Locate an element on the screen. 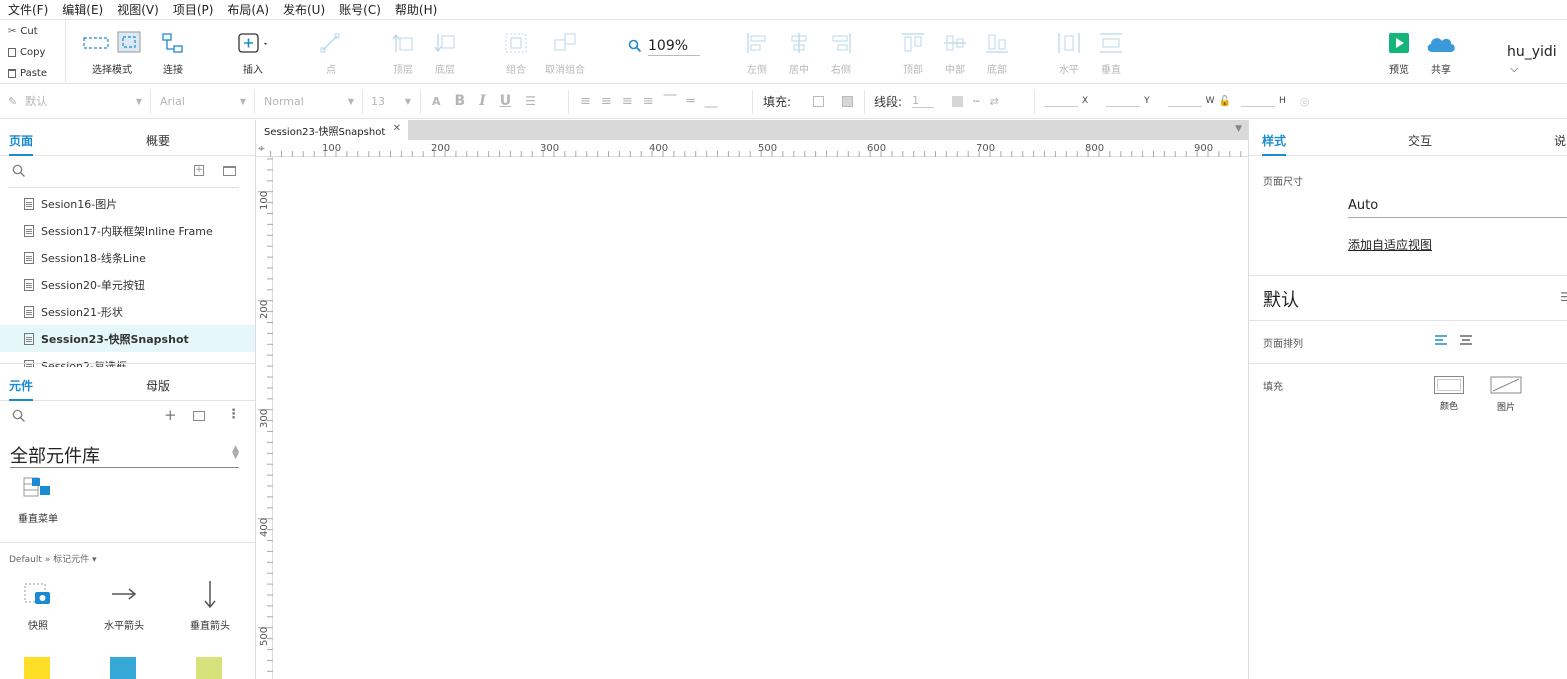 Image resolution: width=1567 pixels, height=679 pixels. widget-group-title: Default » 标记元件 ▾ is located at coordinates (53, 558).